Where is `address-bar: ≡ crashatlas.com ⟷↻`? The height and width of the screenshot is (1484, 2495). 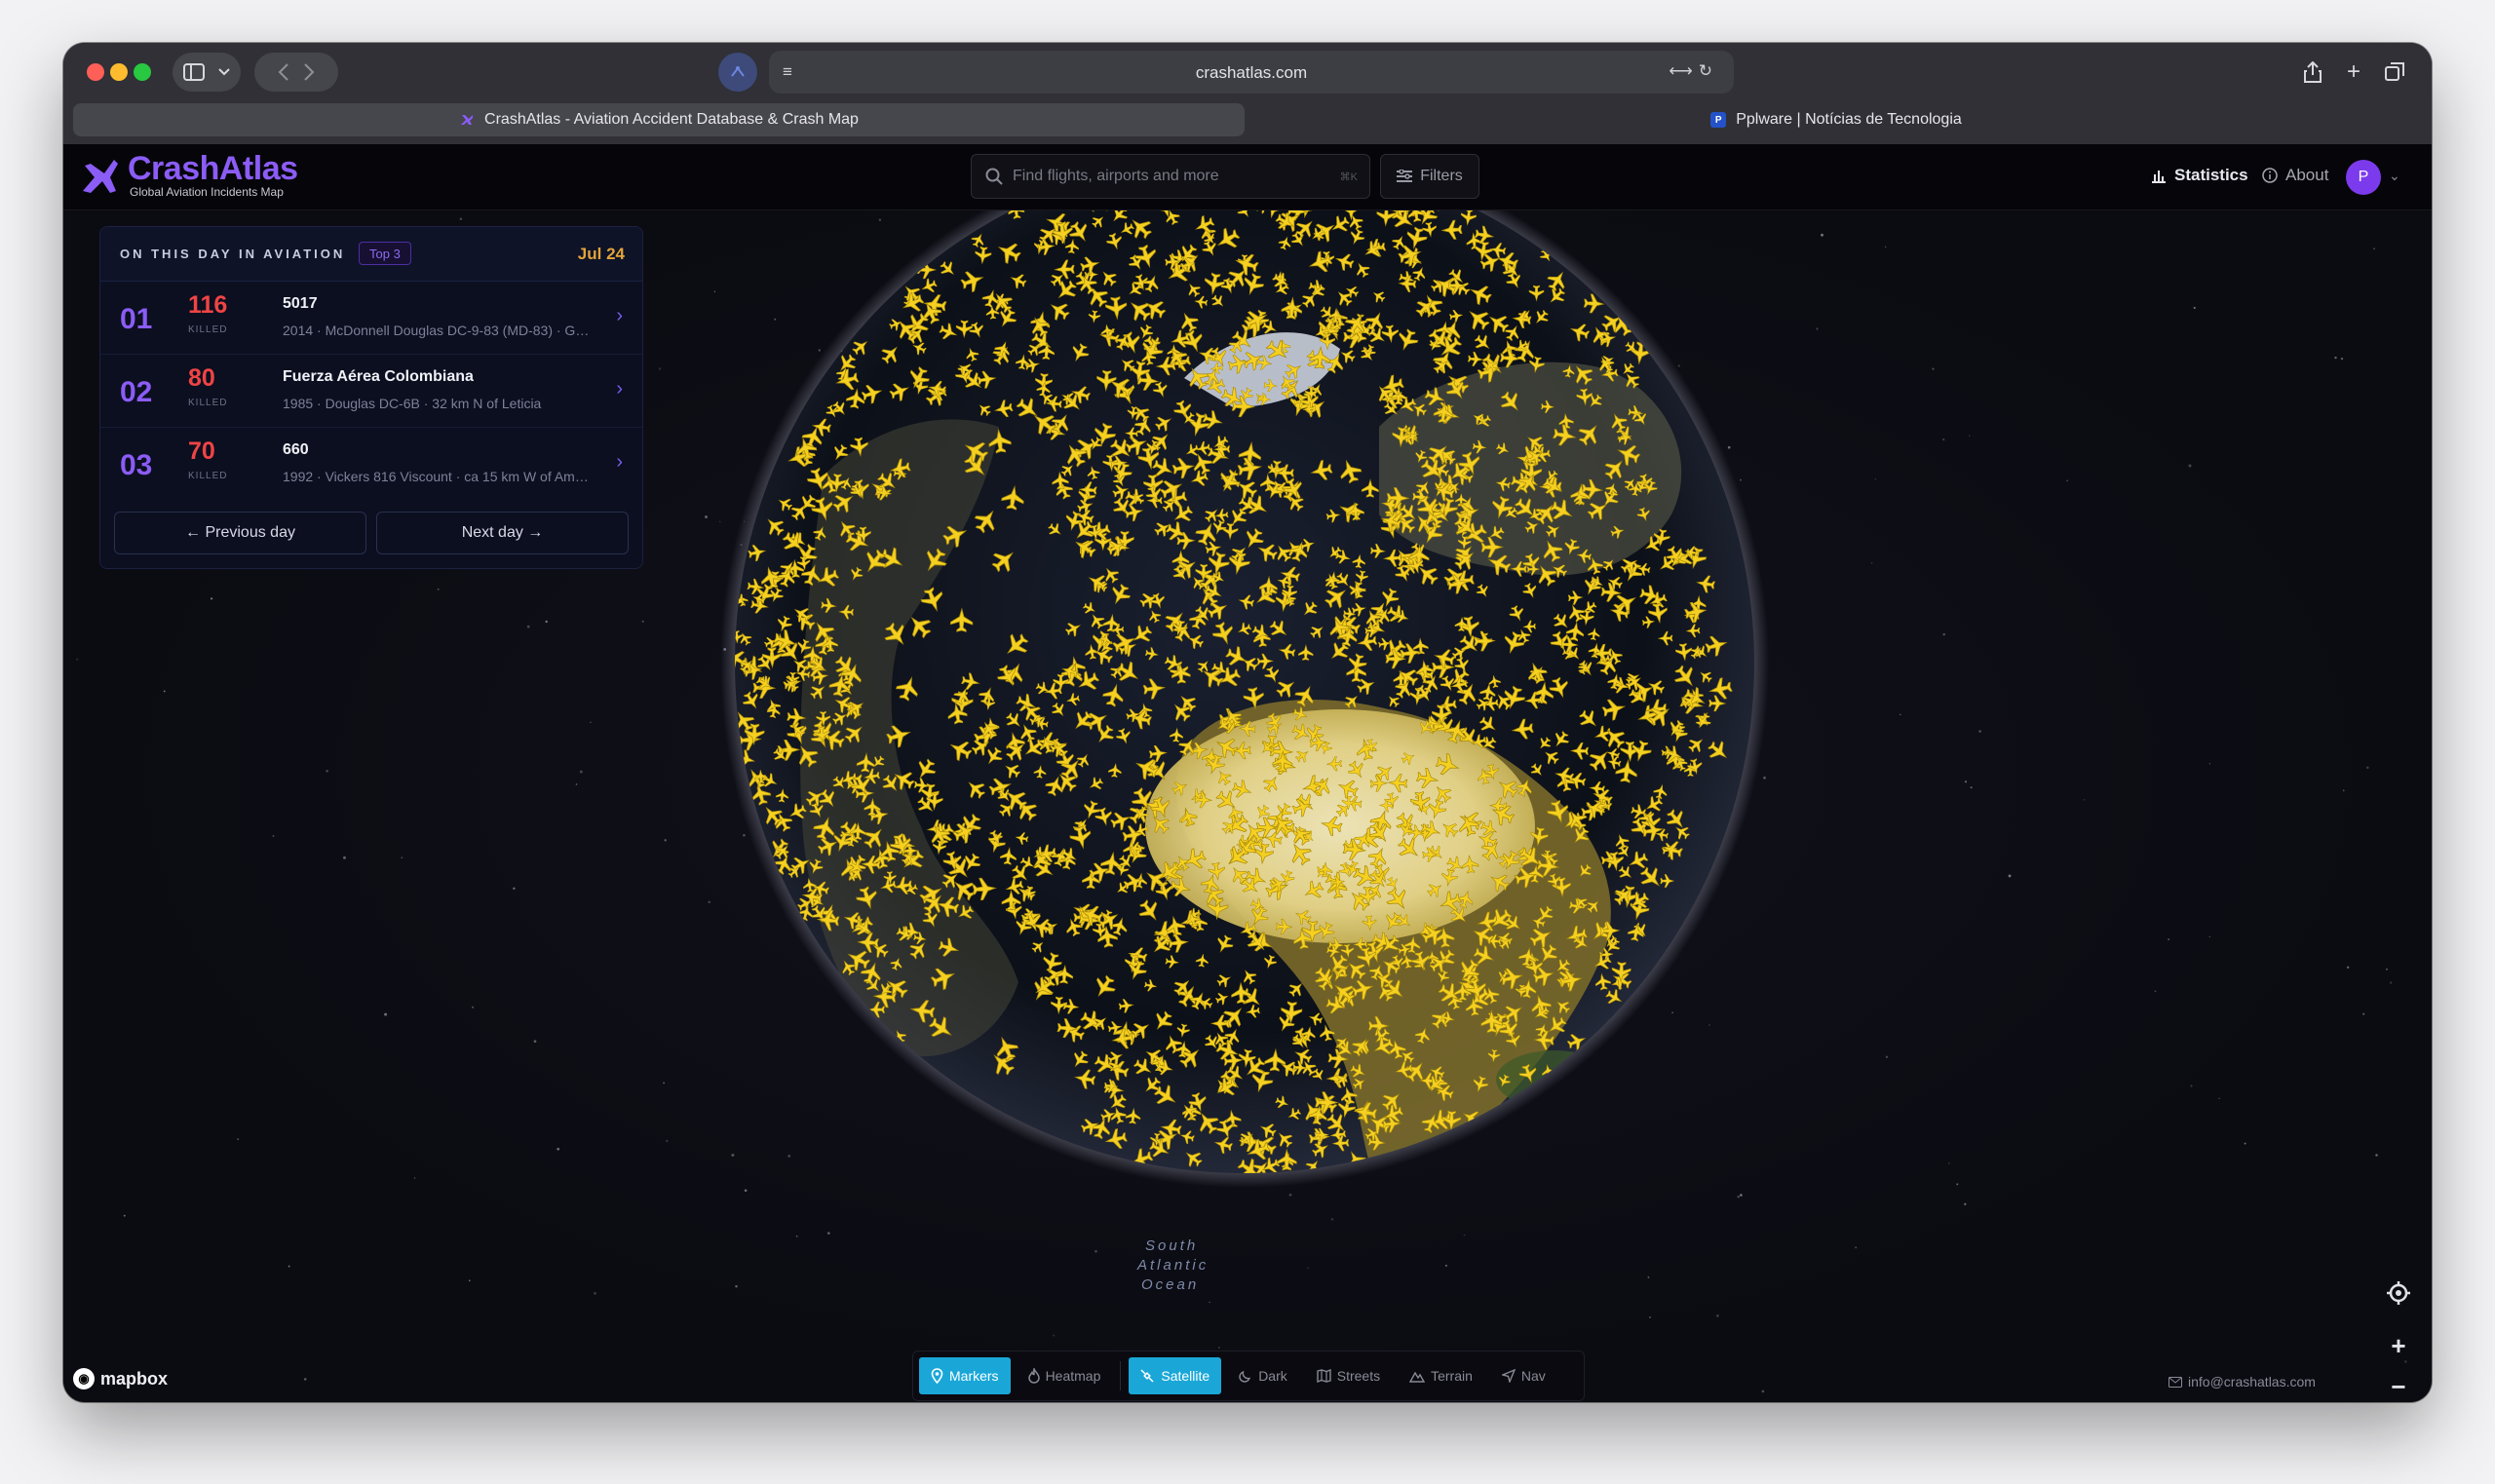
address-bar: ≡ crashatlas.com ⟷↻ is located at coordinates (1251, 72).